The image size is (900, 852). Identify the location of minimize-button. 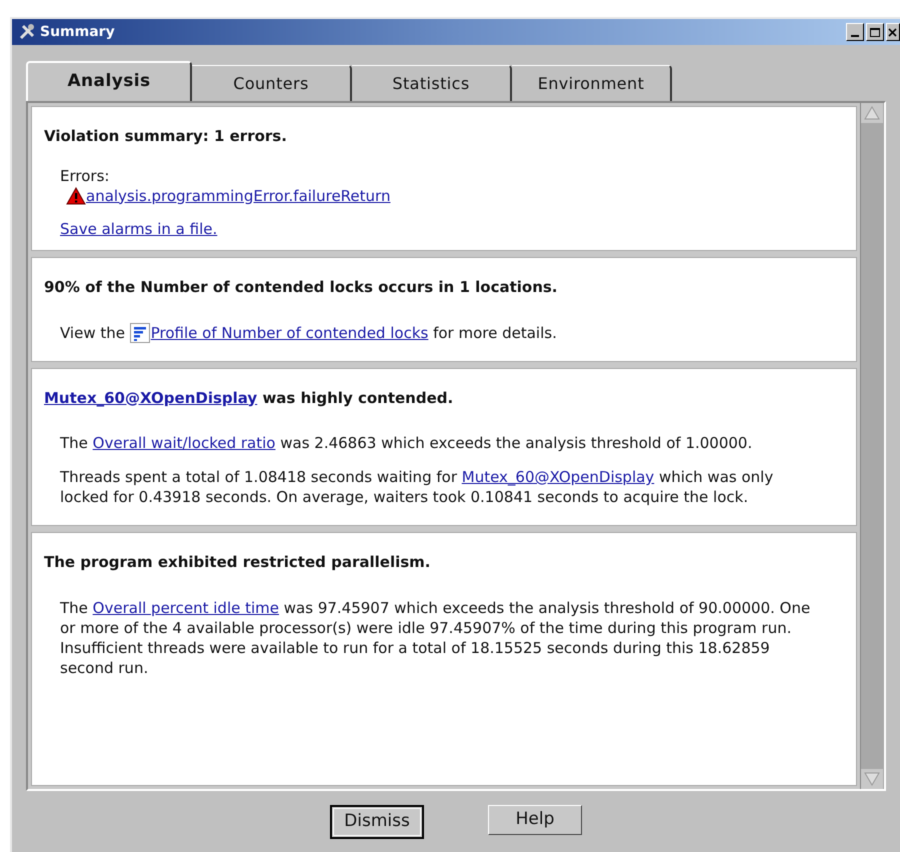
(855, 32).